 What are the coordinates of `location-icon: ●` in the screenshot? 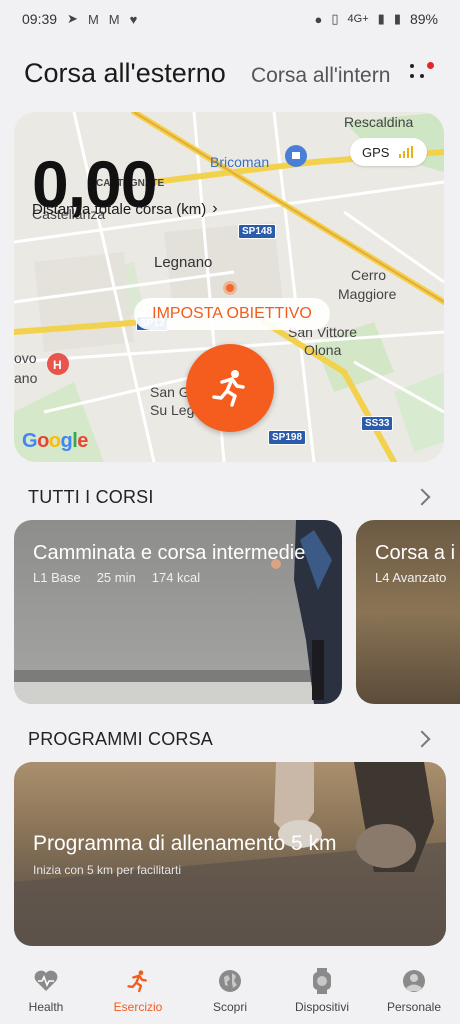 It's located at (318, 19).